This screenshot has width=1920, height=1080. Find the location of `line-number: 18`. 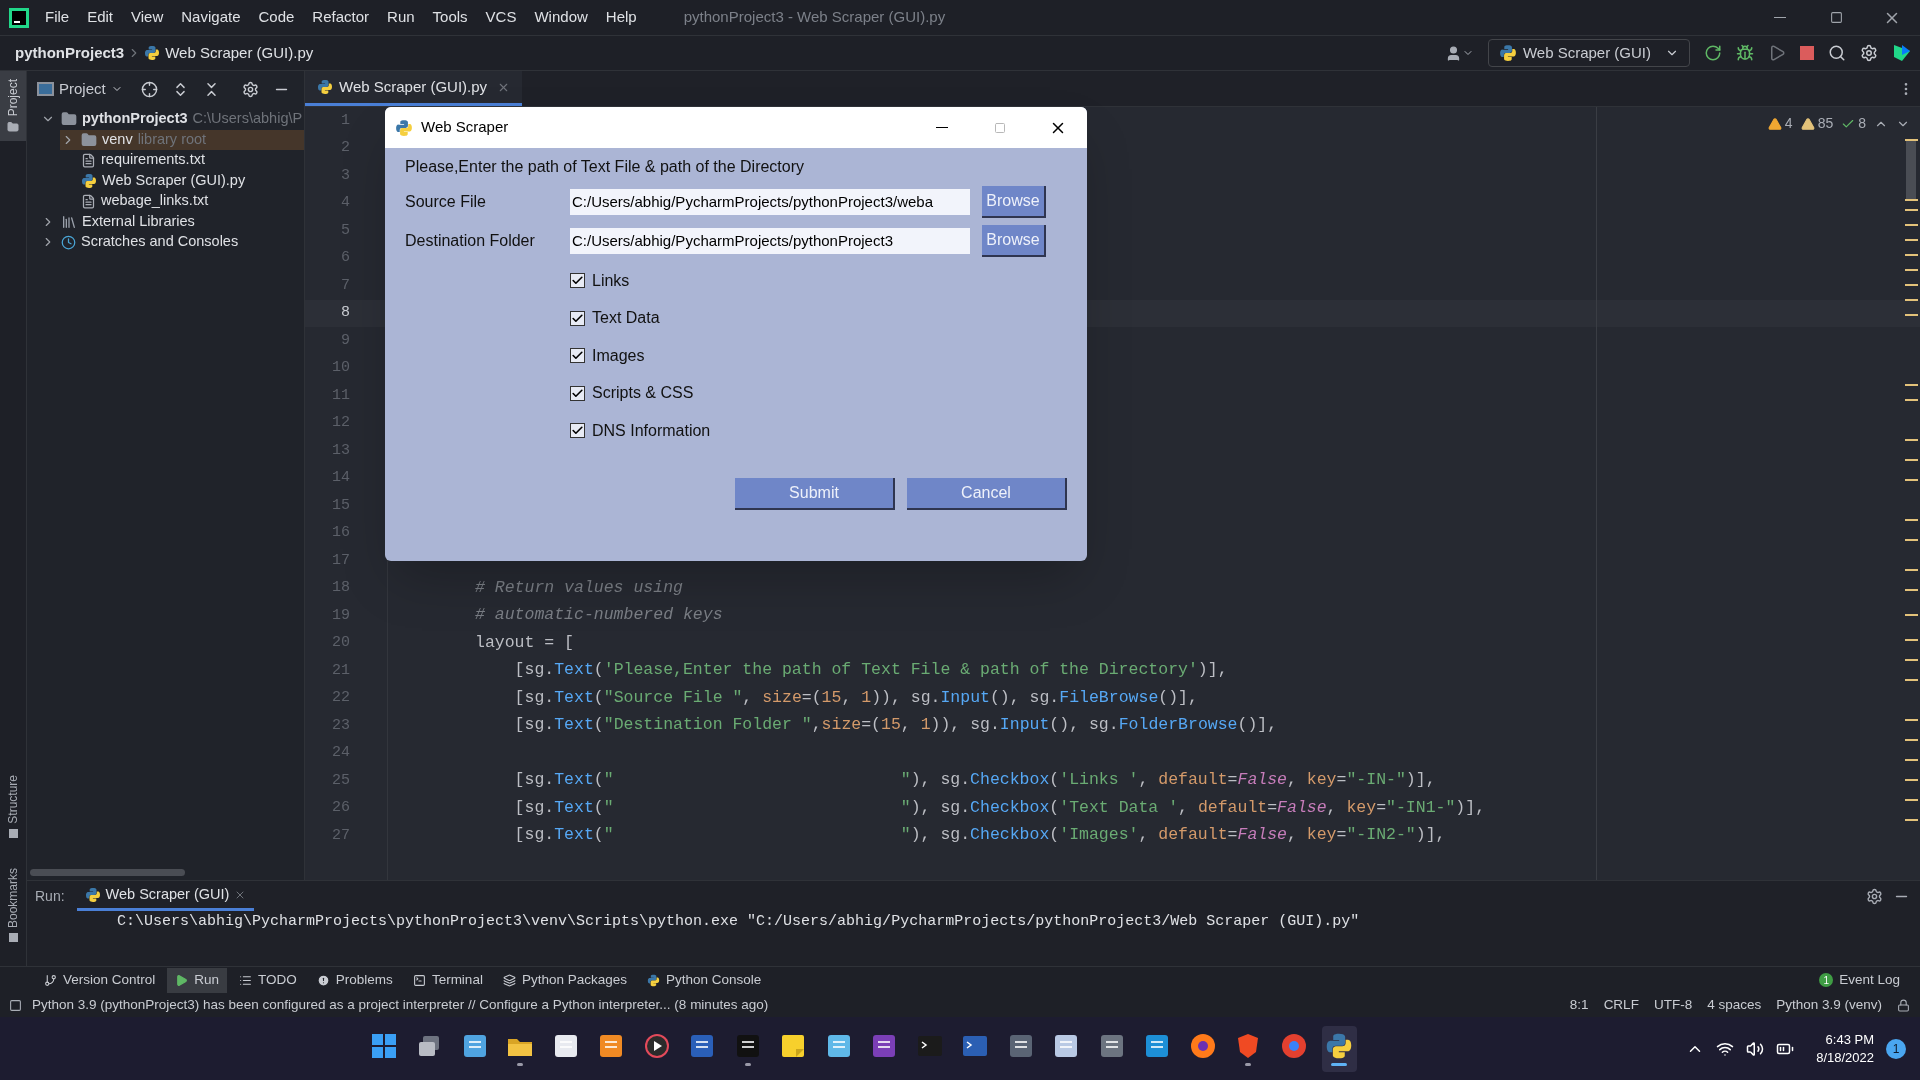

line-number: 18 is located at coordinates (340, 588).